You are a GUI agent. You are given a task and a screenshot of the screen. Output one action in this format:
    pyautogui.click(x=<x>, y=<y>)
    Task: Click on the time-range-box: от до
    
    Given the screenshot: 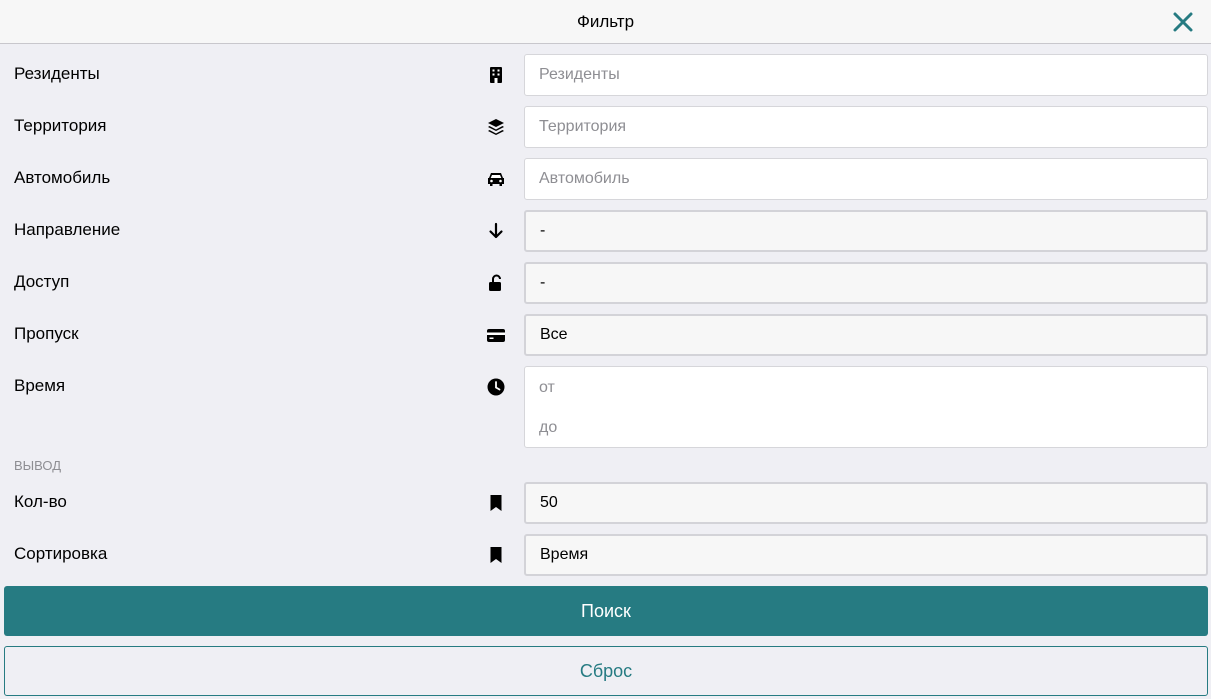 What is the action you would take?
    pyautogui.click(x=866, y=407)
    